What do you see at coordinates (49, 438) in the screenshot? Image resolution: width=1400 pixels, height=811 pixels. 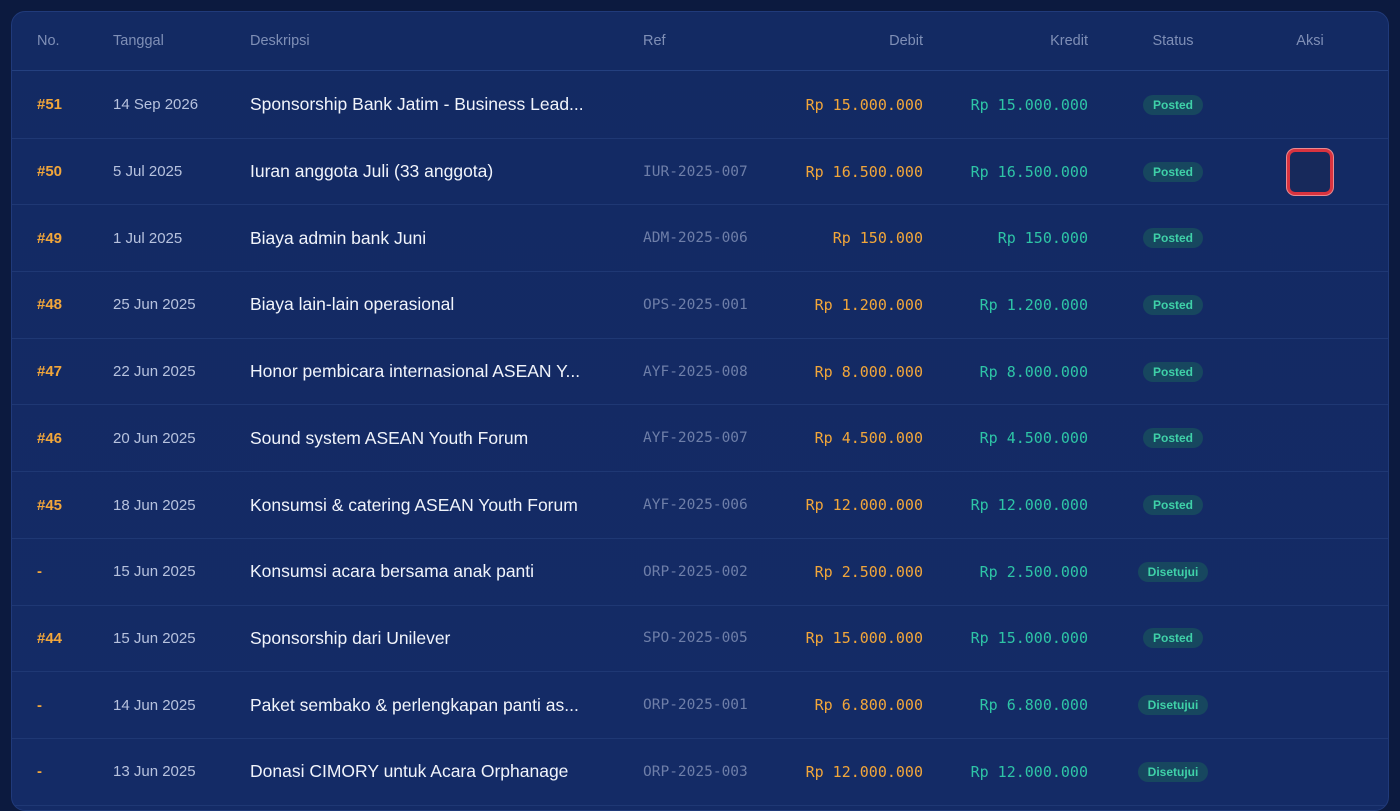 I see `row-number: #46` at bounding box center [49, 438].